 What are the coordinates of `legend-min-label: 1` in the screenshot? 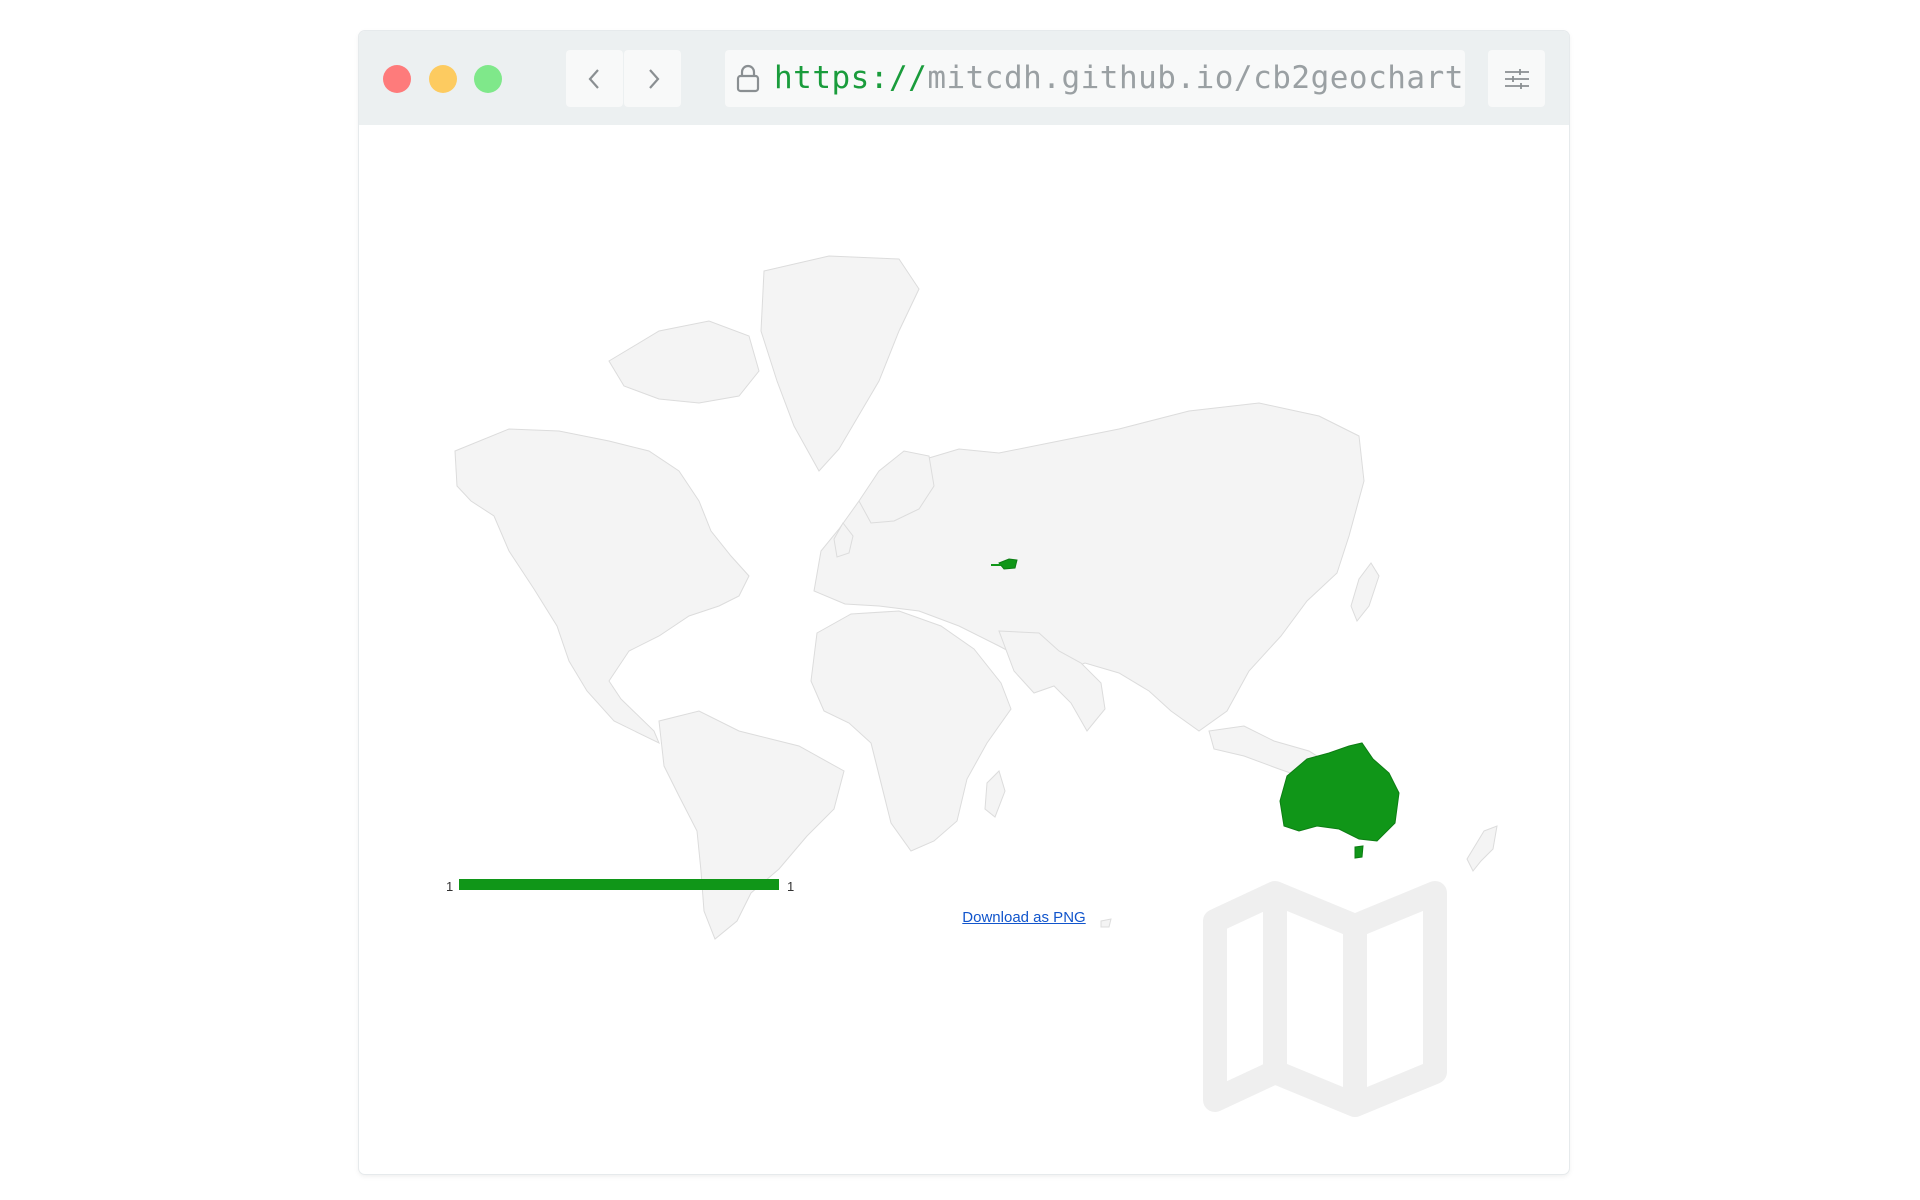 It's located at (450, 886).